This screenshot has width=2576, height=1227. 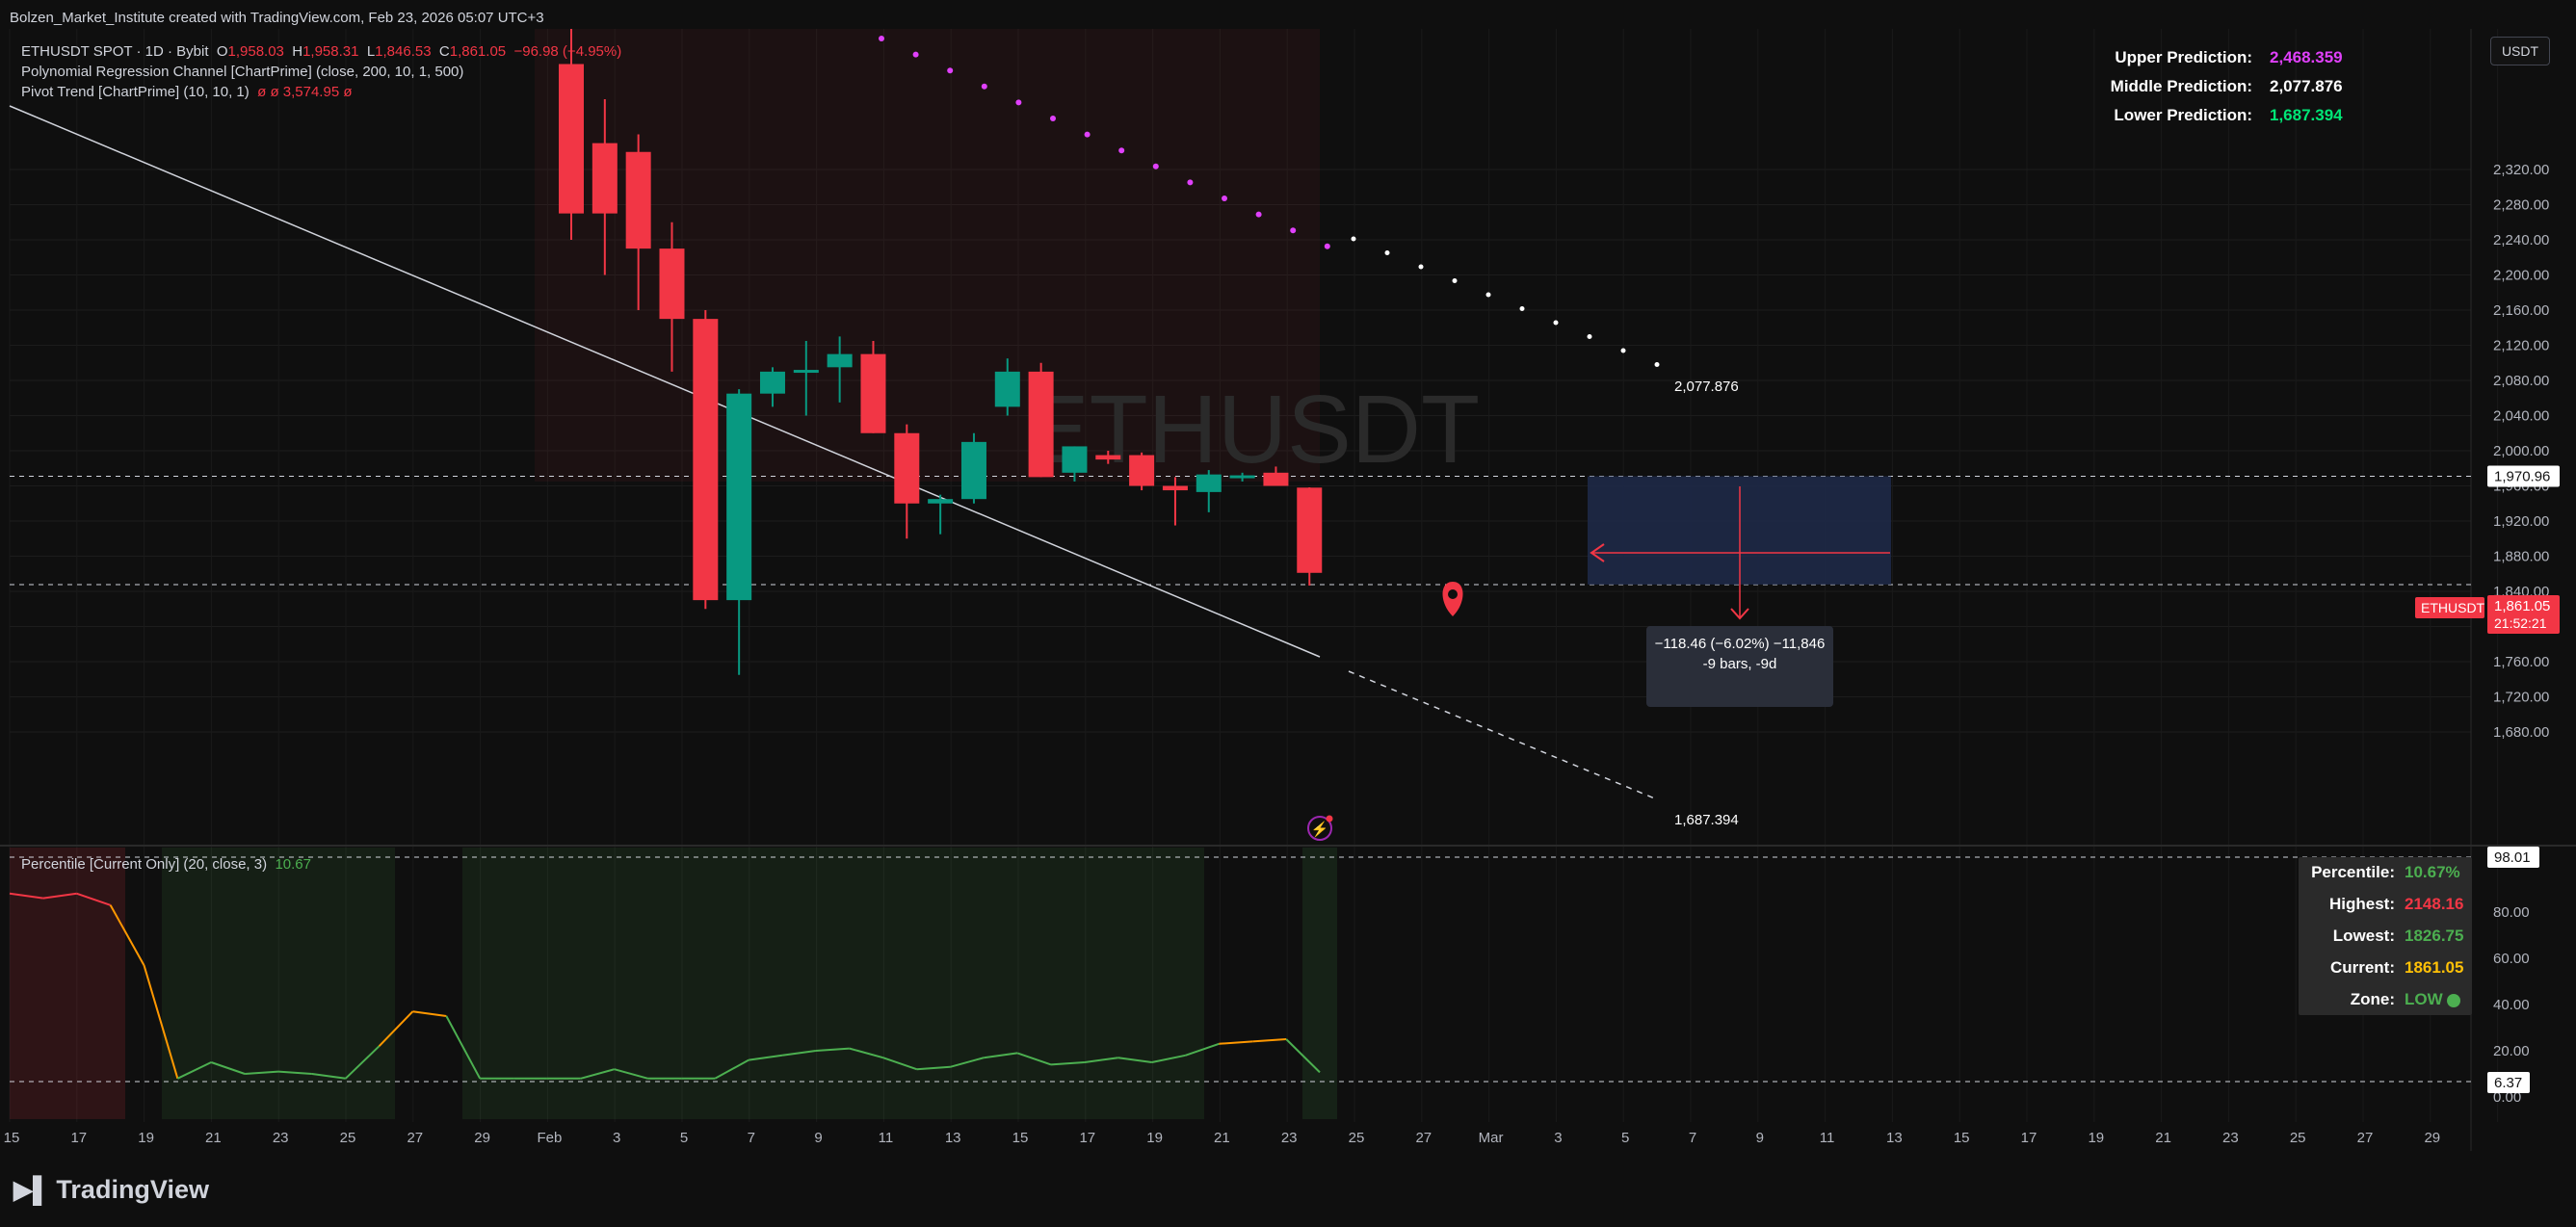 What do you see at coordinates (2245, 116) in the screenshot?
I see `lower-prediction-row: Lower Prediction: 1,687.394` at bounding box center [2245, 116].